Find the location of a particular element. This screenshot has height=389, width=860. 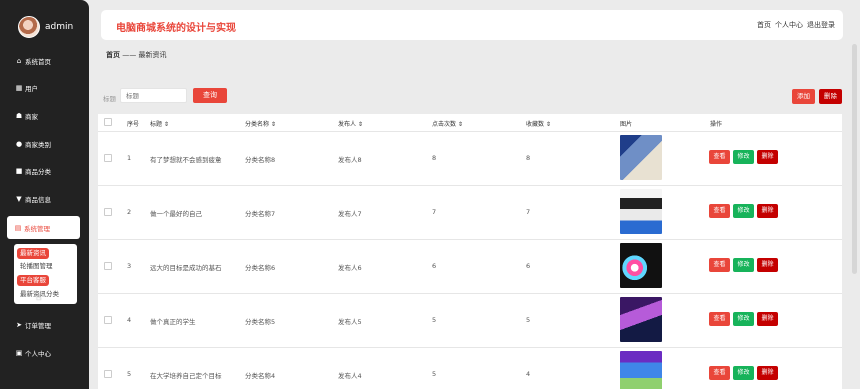

search-input is located at coordinates (153, 95).